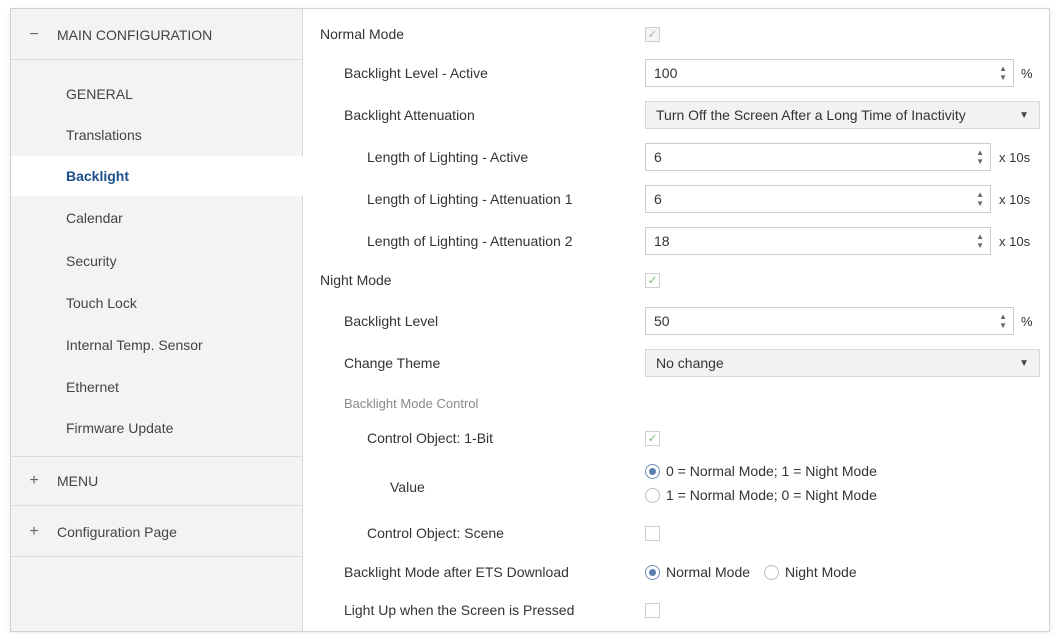 Image resolution: width=1053 pixels, height=634 pixels. I want to click on select-value: No change, so click(690, 363).